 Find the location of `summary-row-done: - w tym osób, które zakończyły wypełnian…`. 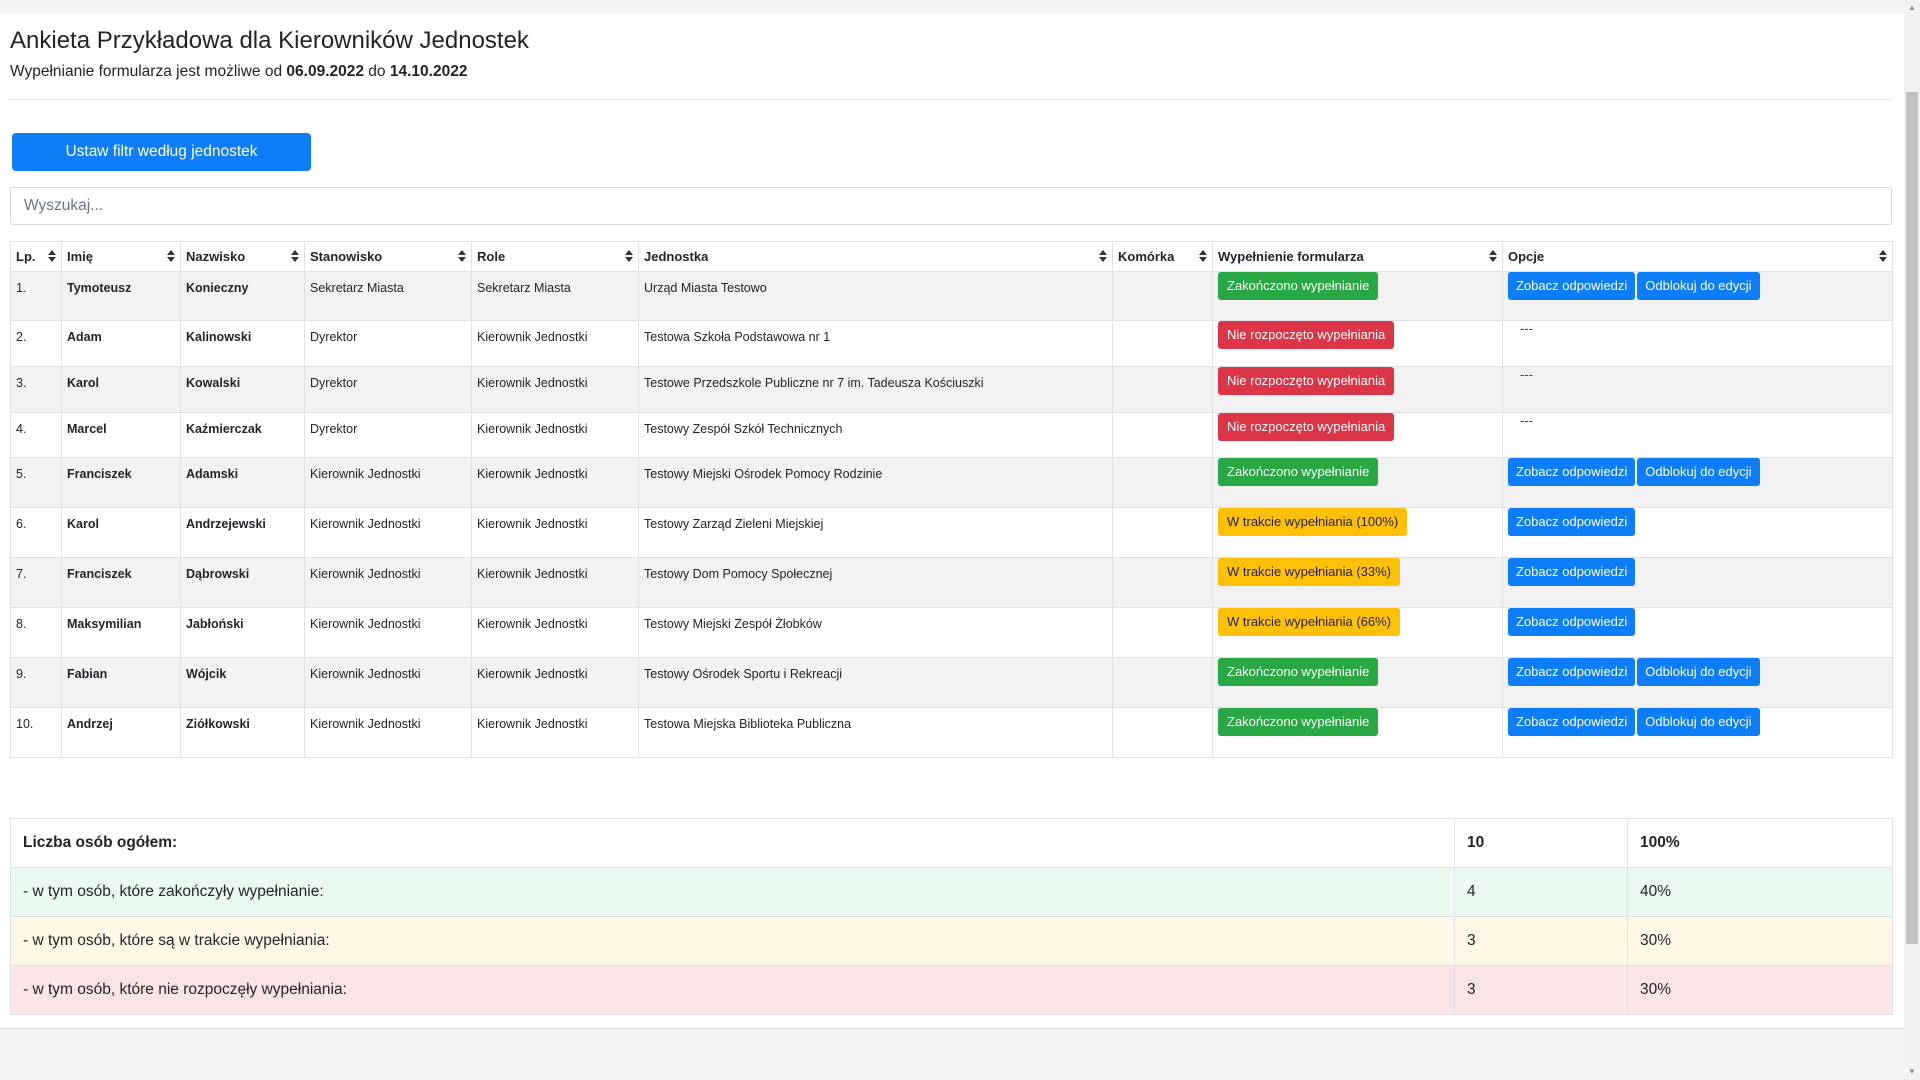

summary-row-done: - w tym osób, które zakończyły wypełnian… is located at coordinates (951, 892).